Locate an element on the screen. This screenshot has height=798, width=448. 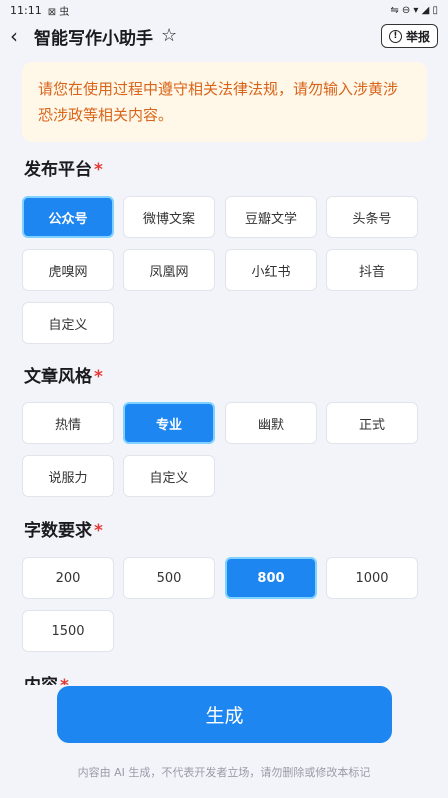
style-option: 正式 is located at coordinates (372, 423).